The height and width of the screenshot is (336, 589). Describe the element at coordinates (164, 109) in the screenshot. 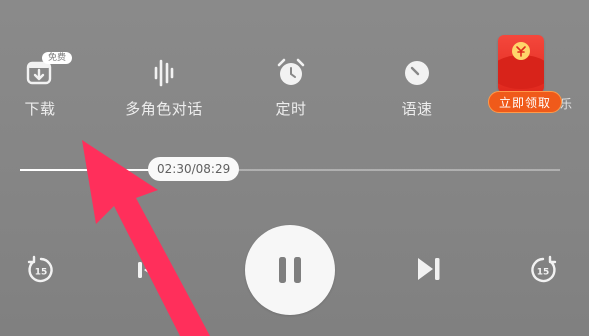

I see `multi-role-dialogue-label: 多角色对话` at that location.